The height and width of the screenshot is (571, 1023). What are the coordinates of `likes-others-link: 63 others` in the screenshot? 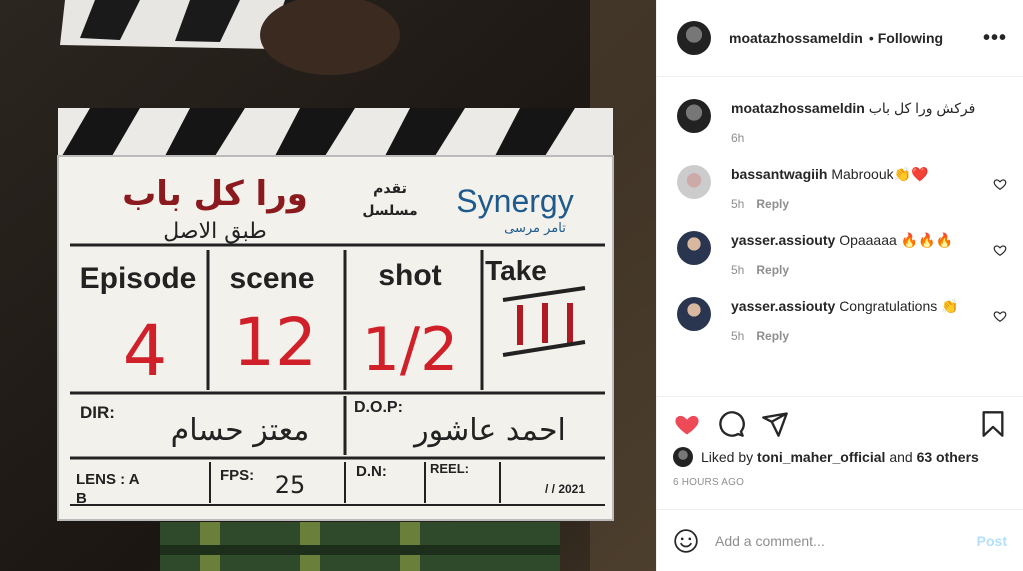 It's located at (948, 457).